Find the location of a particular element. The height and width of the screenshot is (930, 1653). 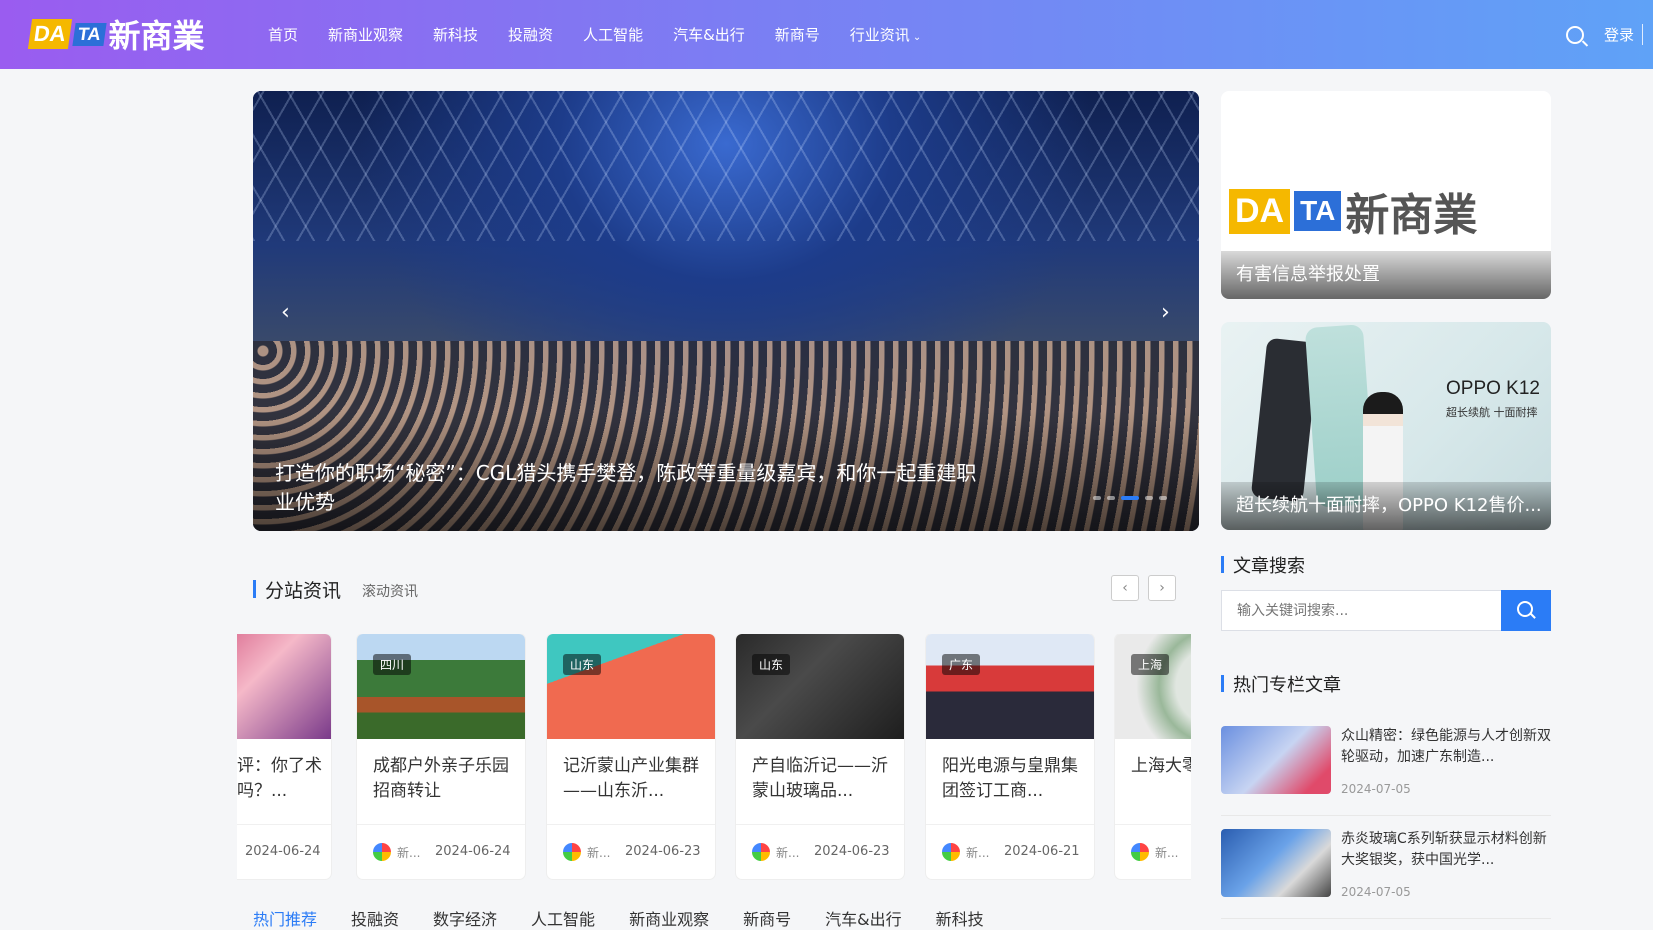

branch-card: 广东 阳光电源与皇鼎集团签订工商... 新... 2024-06-21 is located at coordinates (1010, 756).